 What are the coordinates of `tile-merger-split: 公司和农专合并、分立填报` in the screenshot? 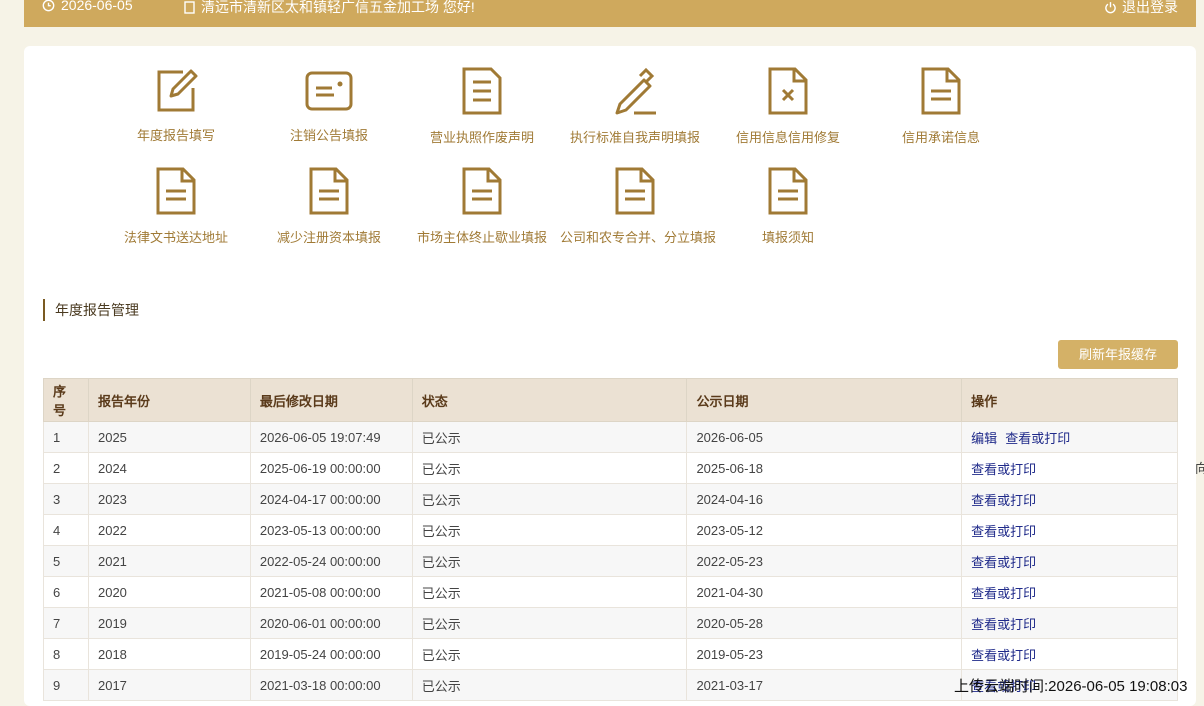 It's located at (638, 206).